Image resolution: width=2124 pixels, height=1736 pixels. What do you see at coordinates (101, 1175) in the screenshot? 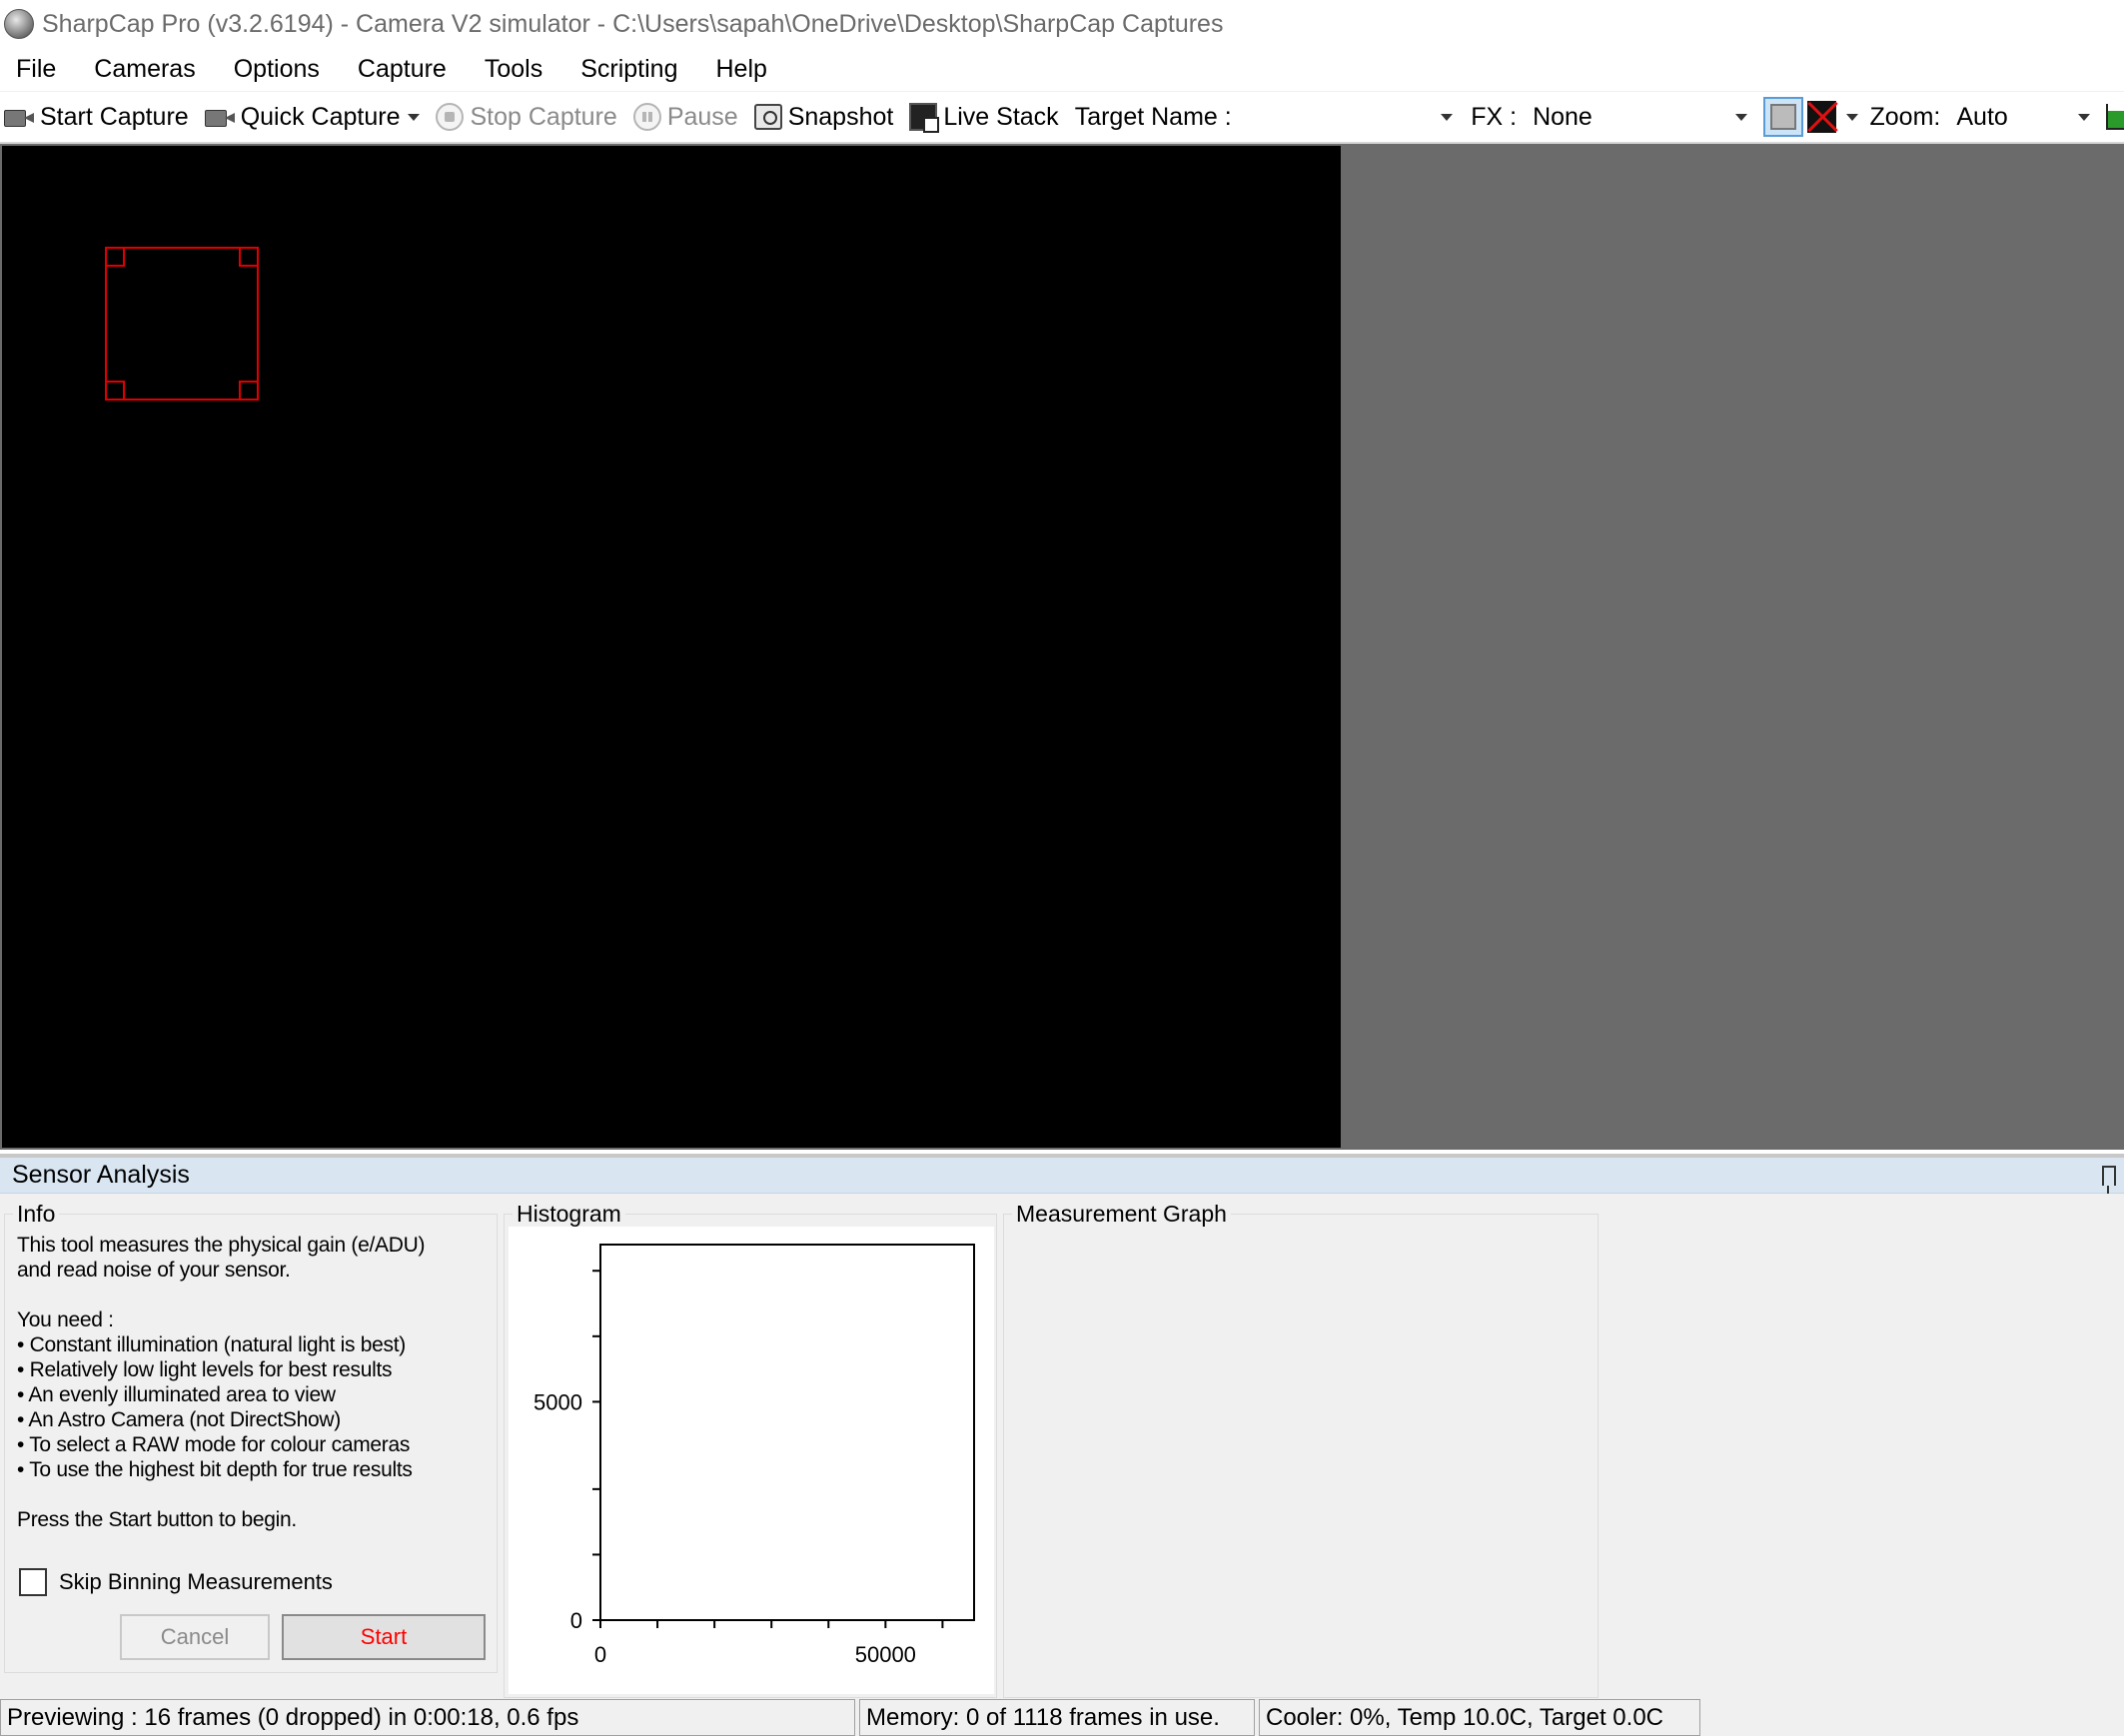
I see `panel-title: Sensor Analysis` at bounding box center [101, 1175].